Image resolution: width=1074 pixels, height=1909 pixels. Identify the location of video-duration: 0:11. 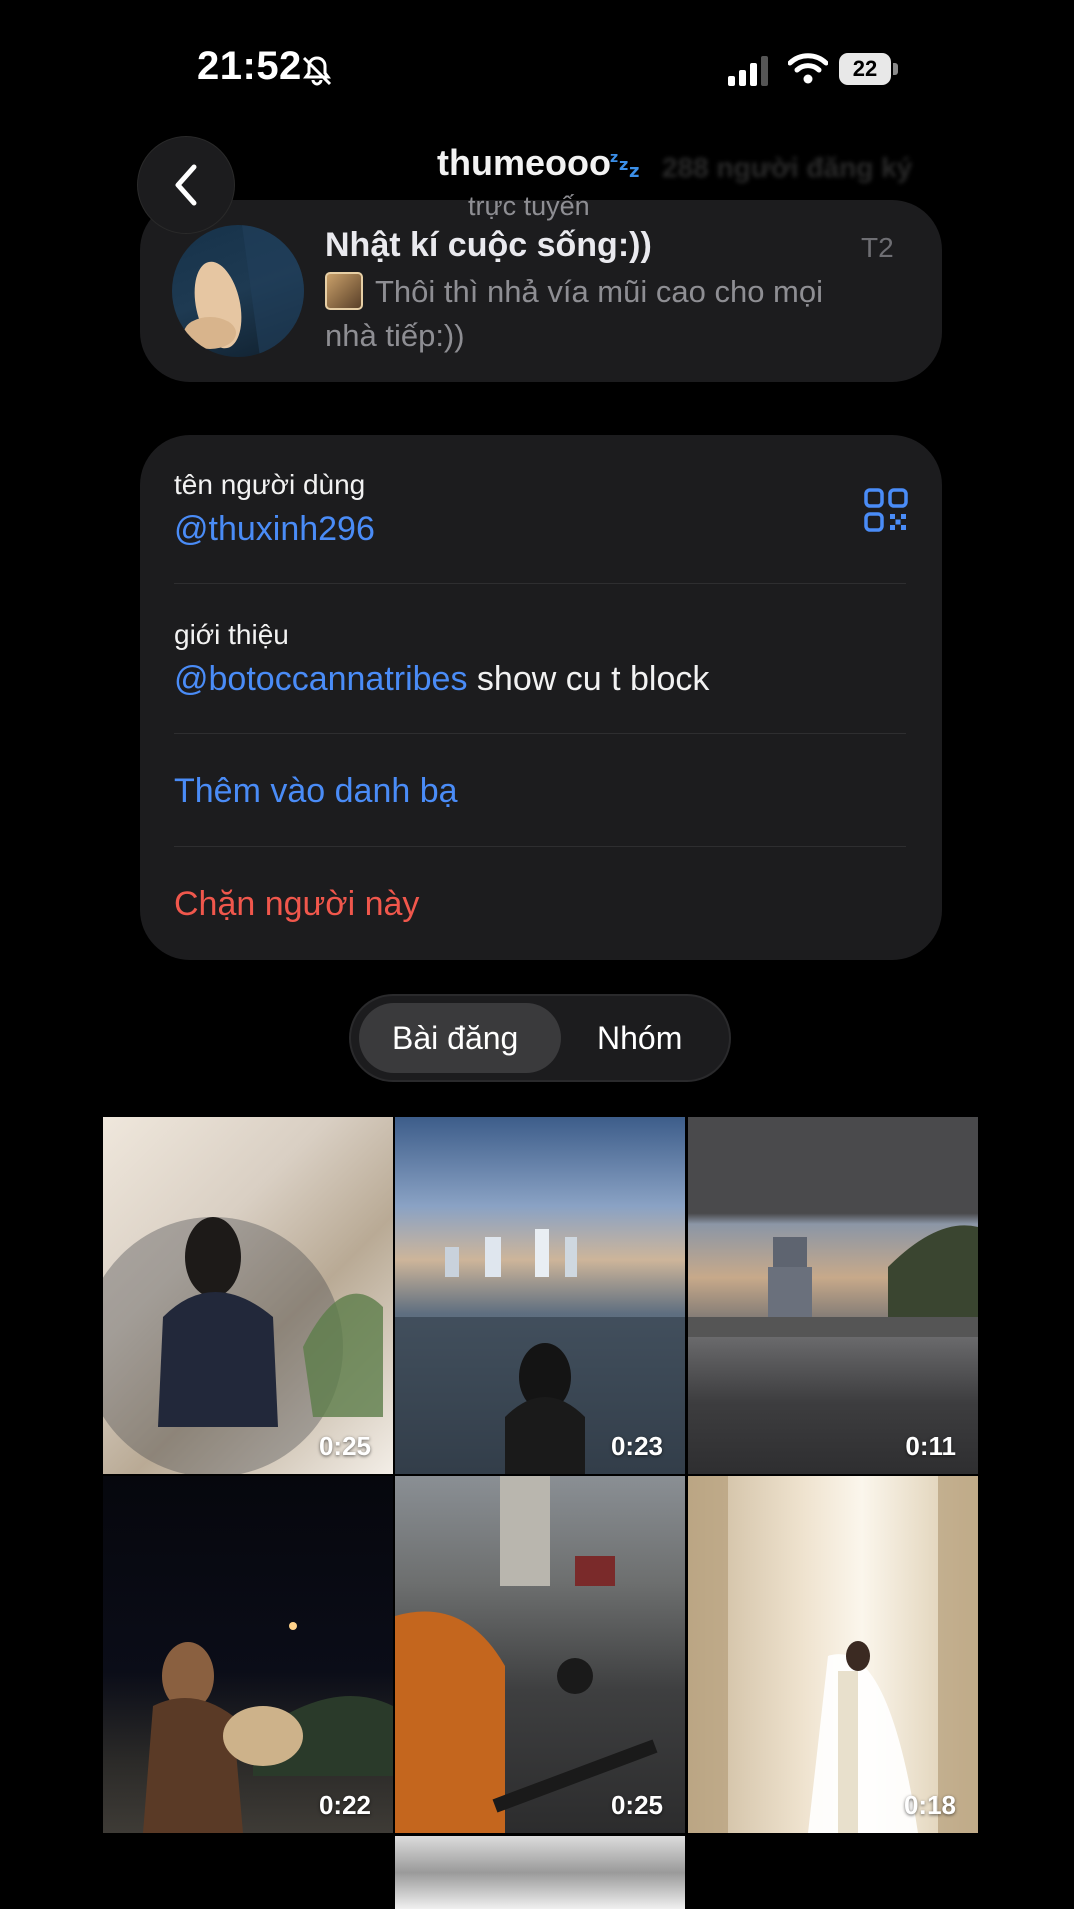
(930, 1446).